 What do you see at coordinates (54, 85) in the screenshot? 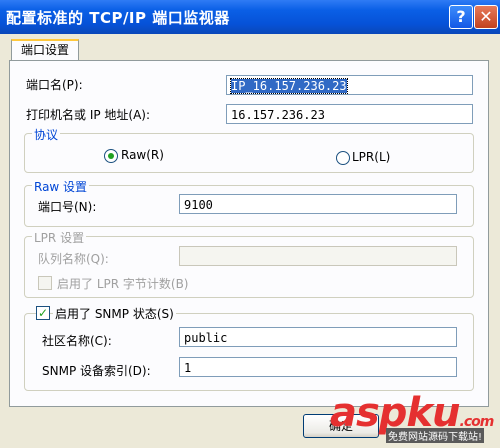
I see `port-name-label: 端口名(P):` at bounding box center [54, 85].